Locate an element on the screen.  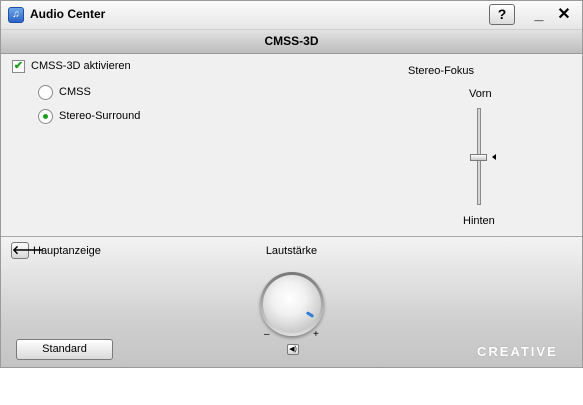
stereo-focus-title: Stereo-Fokus is located at coordinates (441, 71).